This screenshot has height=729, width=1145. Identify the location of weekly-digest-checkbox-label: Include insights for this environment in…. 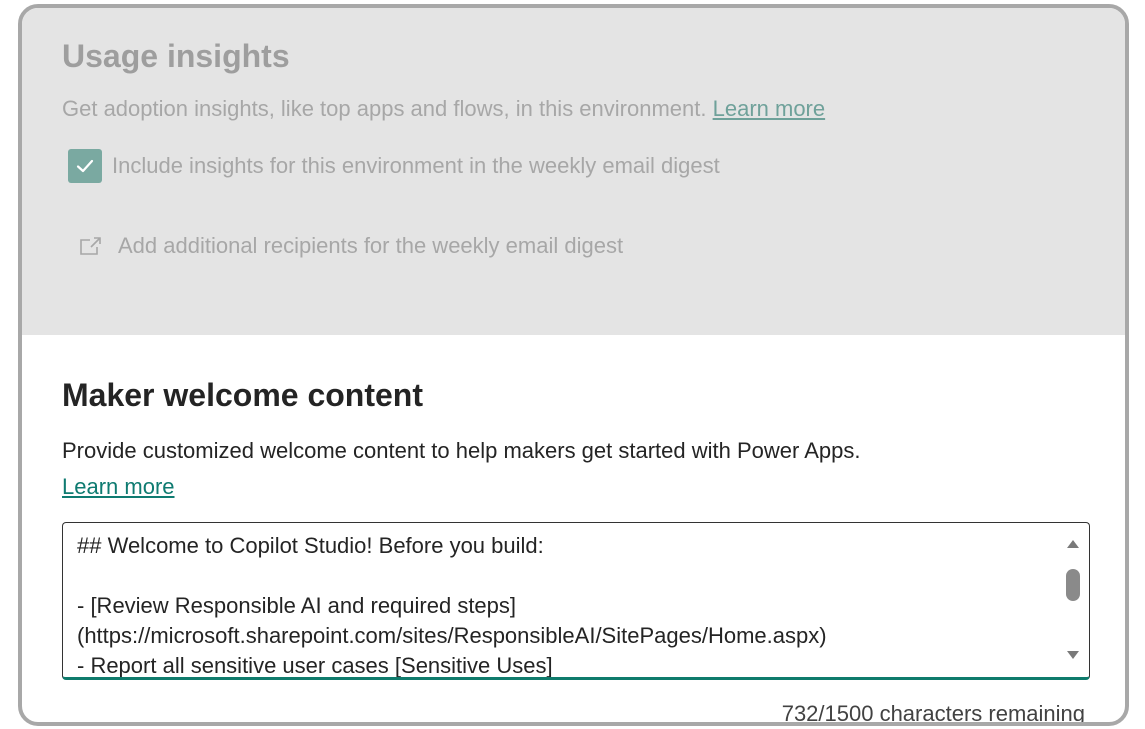
(416, 165).